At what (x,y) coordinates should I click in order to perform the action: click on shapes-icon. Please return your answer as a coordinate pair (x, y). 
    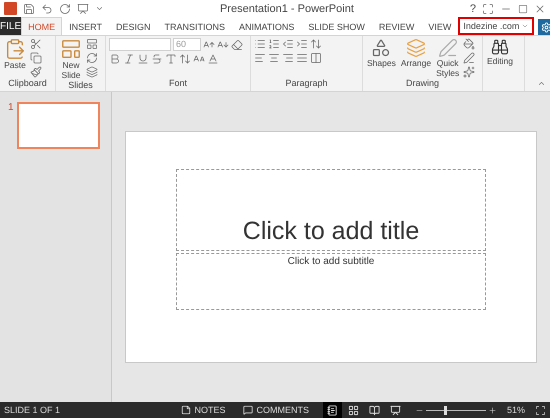
    Looking at the image, I should click on (381, 48).